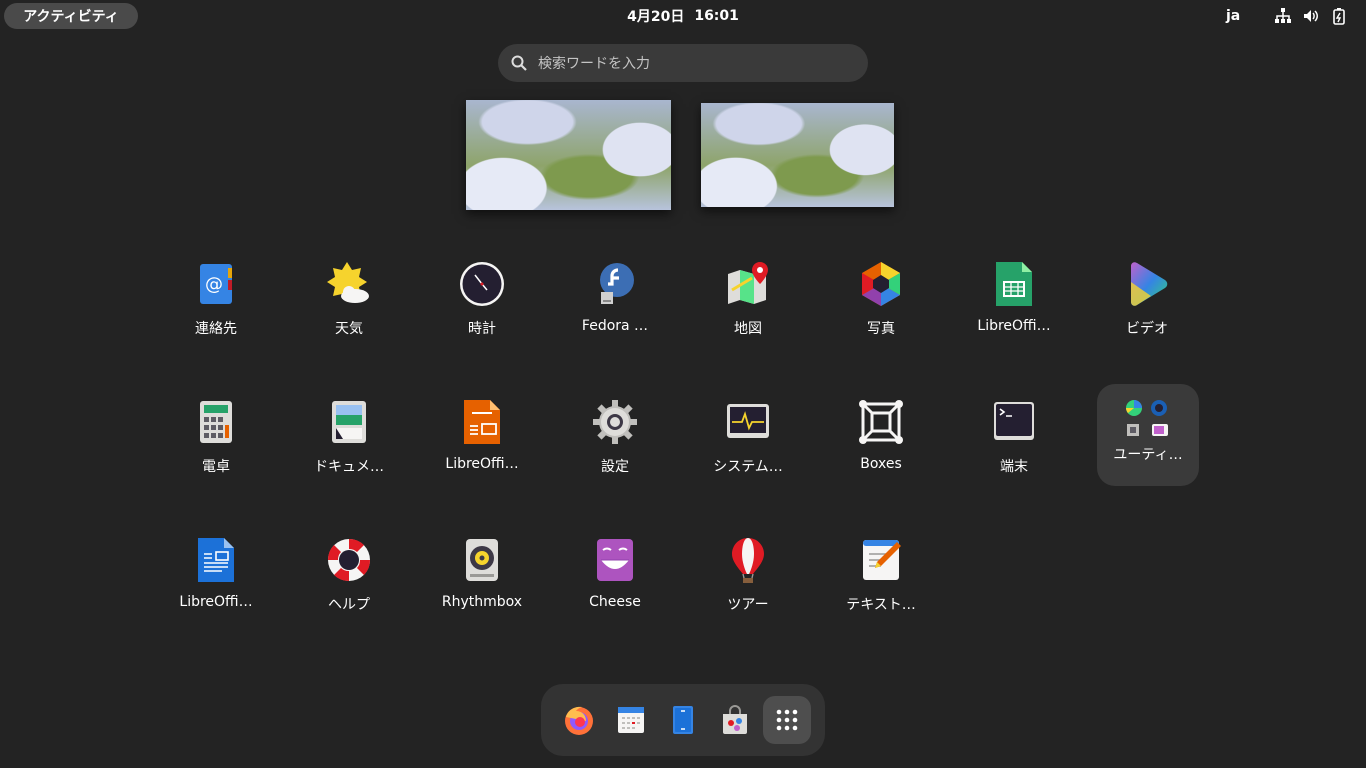 This screenshot has width=1366, height=768. What do you see at coordinates (683, 63) in the screenshot?
I see `search-entry: 検索ワードを入力` at bounding box center [683, 63].